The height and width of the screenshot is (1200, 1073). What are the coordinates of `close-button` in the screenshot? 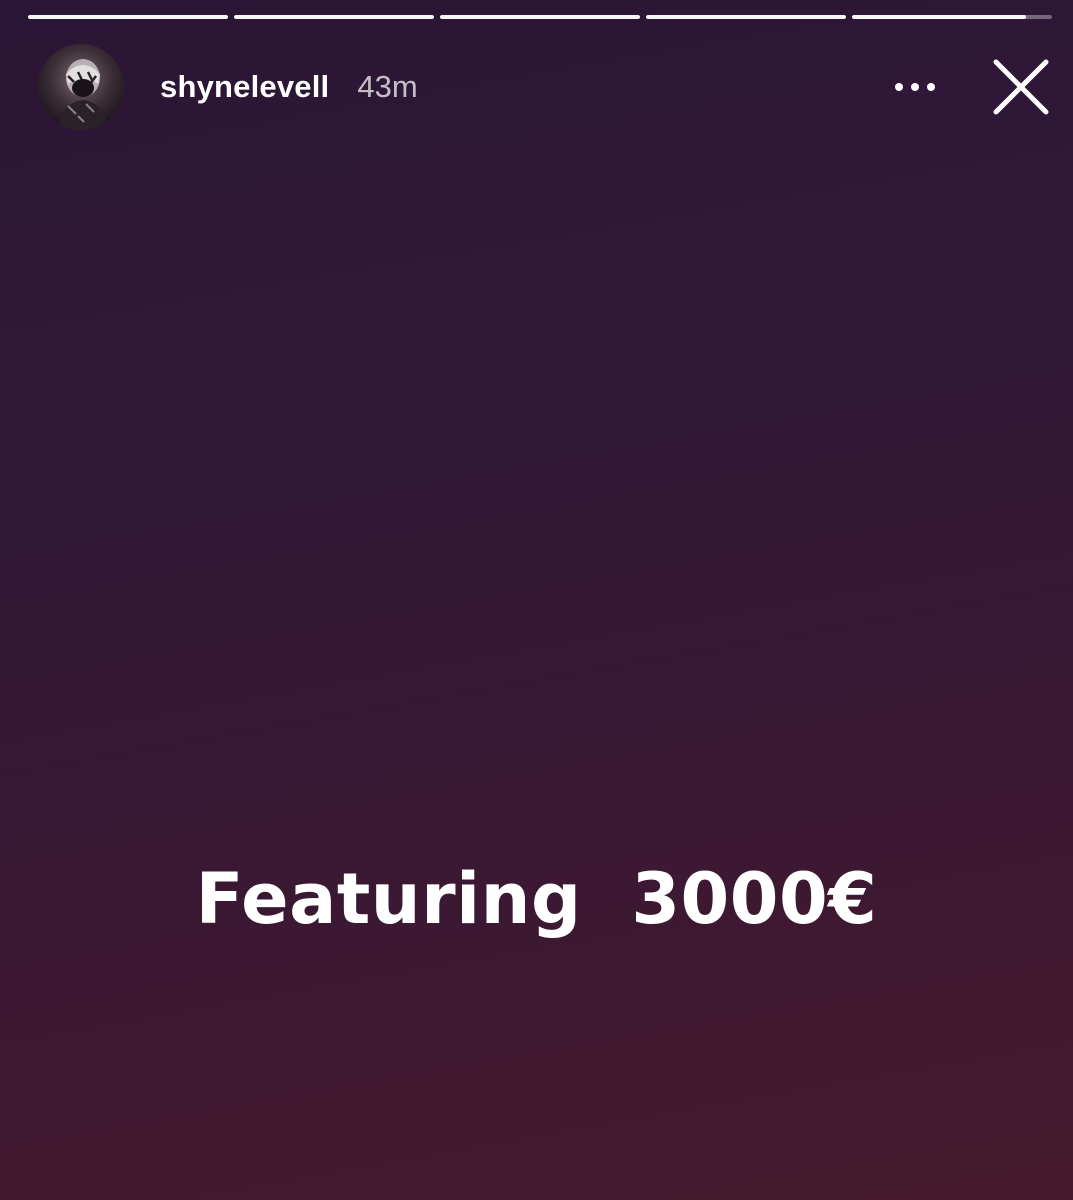 It's located at (1021, 87).